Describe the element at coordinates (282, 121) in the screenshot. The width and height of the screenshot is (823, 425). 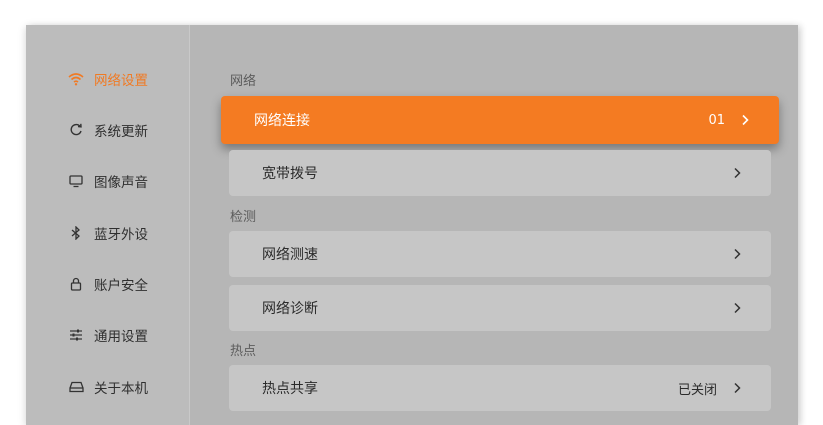
I see `row-label: 网络连接` at that location.